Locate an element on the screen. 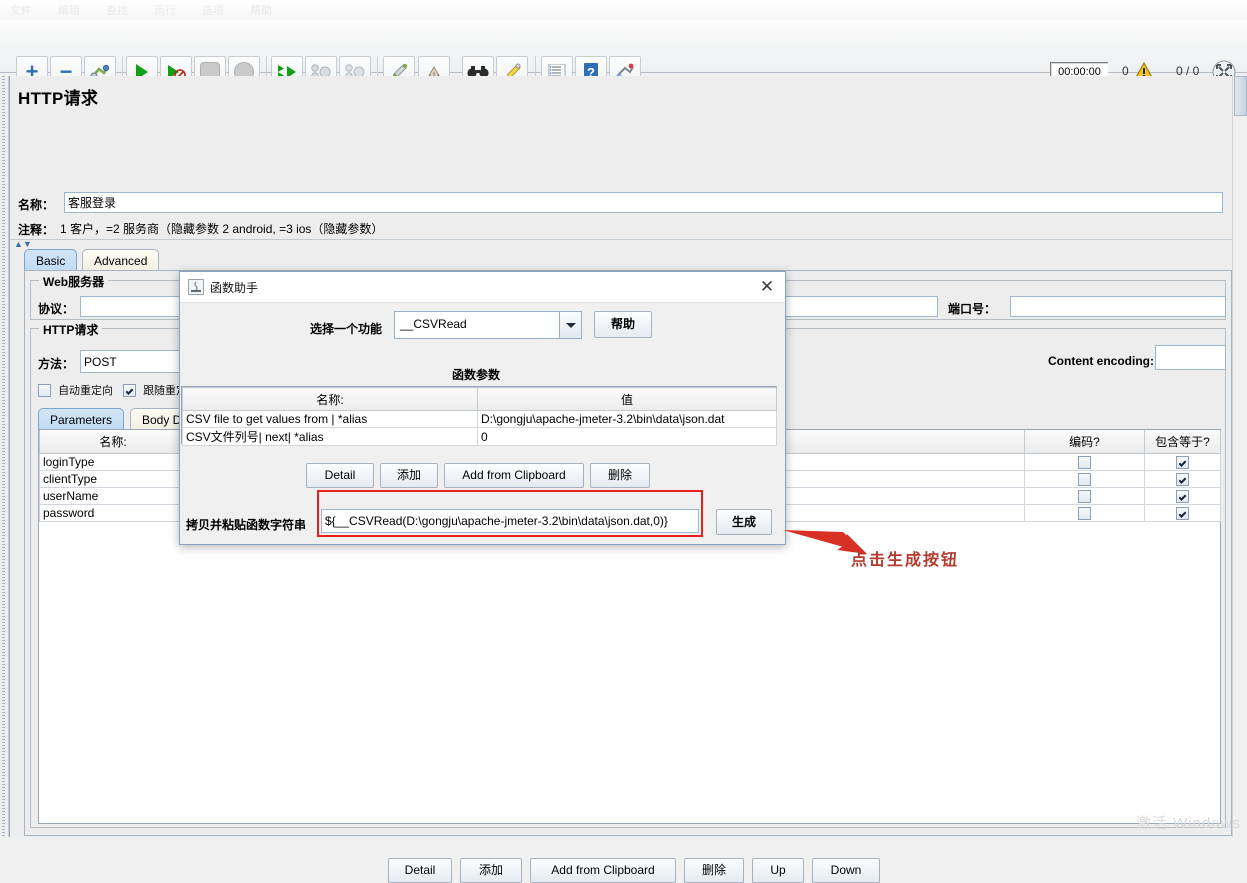 Image resolution: width=1247 pixels, height=883 pixels. web-server-group-title: Web服务器 is located at coordinates (74, 281).